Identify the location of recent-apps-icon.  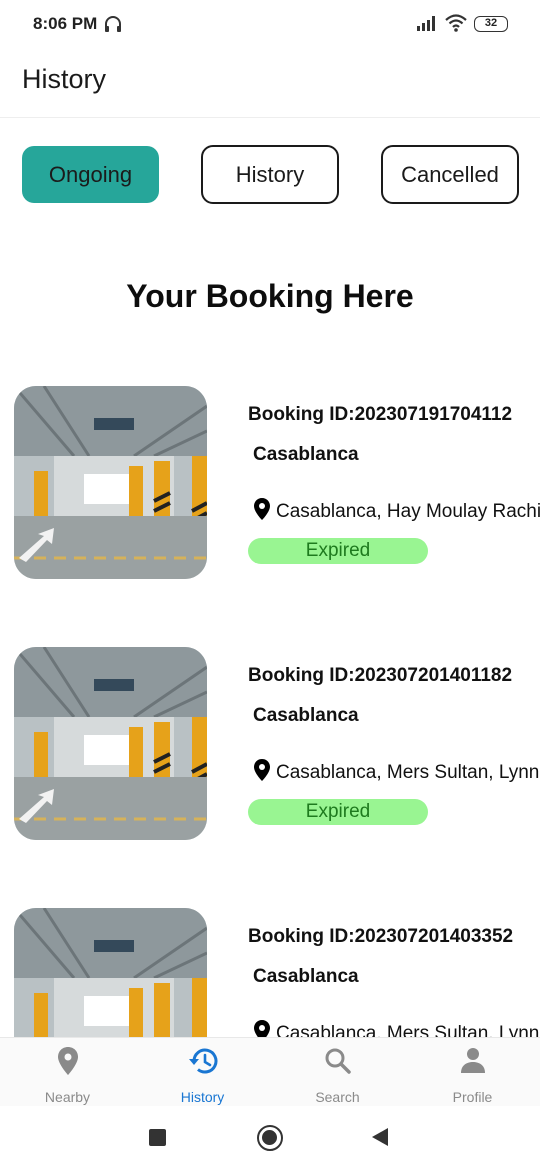
(157, 1137).